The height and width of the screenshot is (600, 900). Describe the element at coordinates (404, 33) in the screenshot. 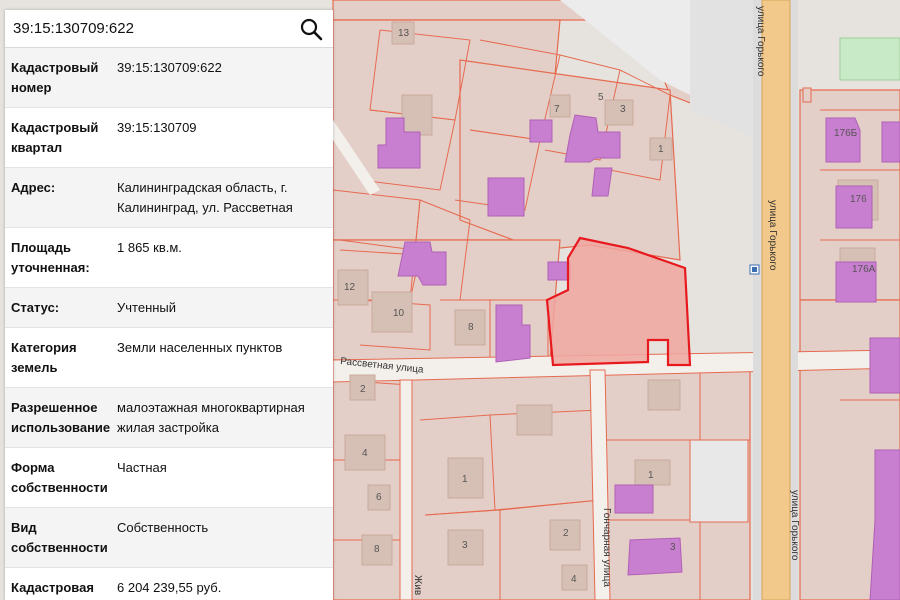

I see `parcel-number: 13` at that location.